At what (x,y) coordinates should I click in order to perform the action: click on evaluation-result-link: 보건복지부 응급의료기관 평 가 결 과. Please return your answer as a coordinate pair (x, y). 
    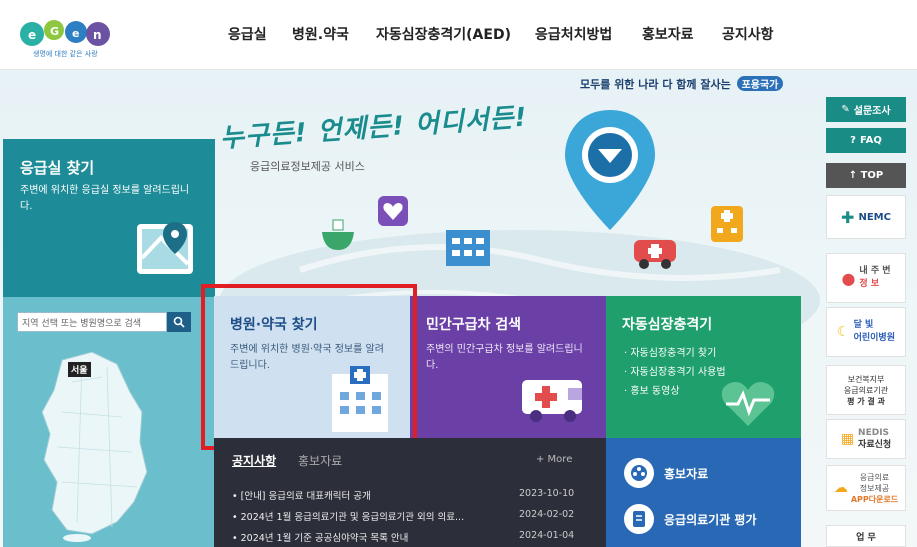
    Looking at the image, I should click on (866, 390).